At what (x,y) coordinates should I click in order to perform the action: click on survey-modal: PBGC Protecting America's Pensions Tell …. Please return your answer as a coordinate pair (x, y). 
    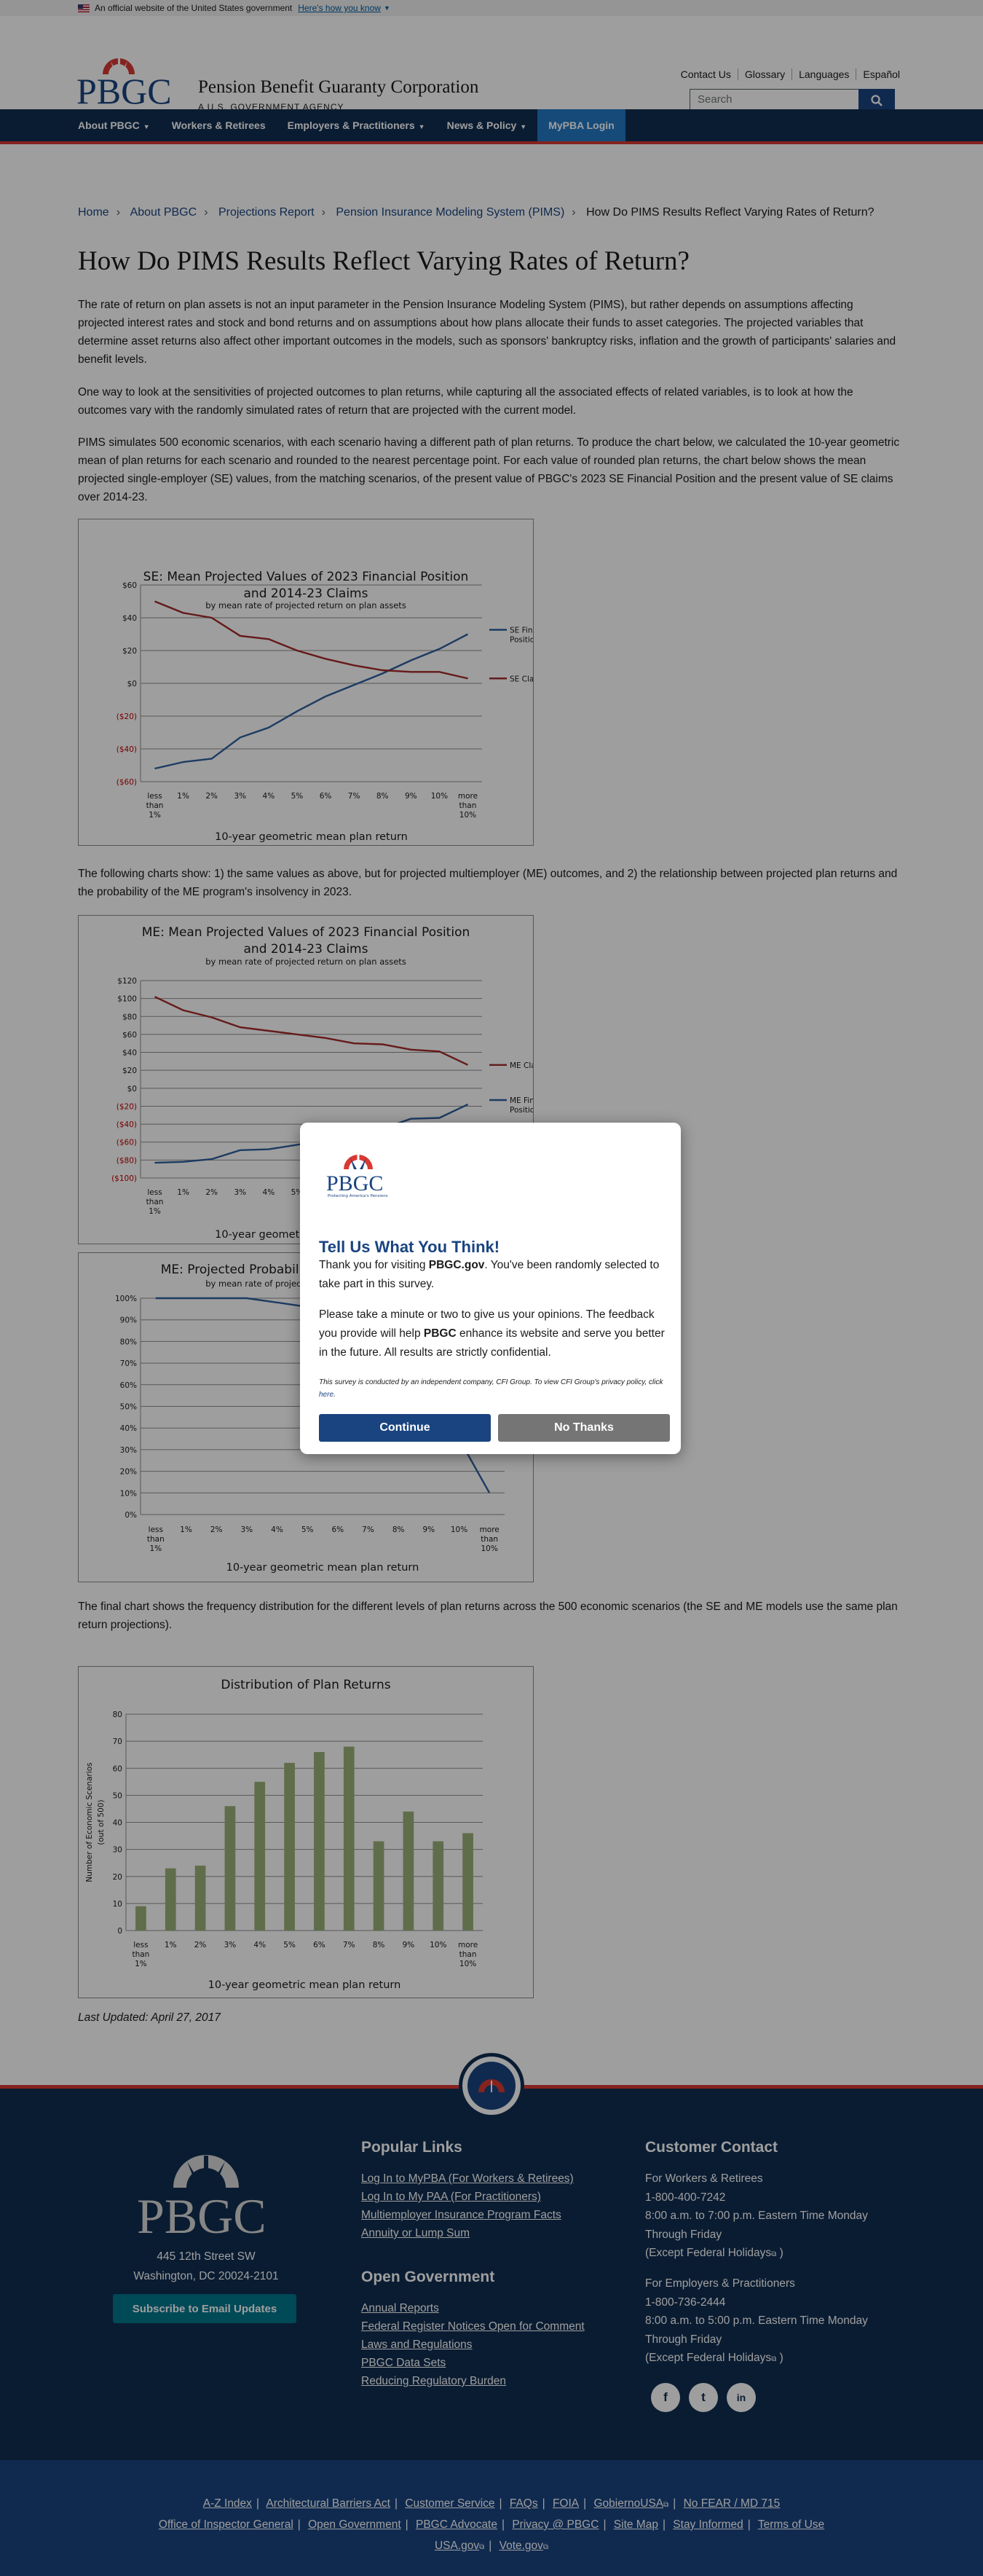
    Looking at the image, I should click on (490, 1288).